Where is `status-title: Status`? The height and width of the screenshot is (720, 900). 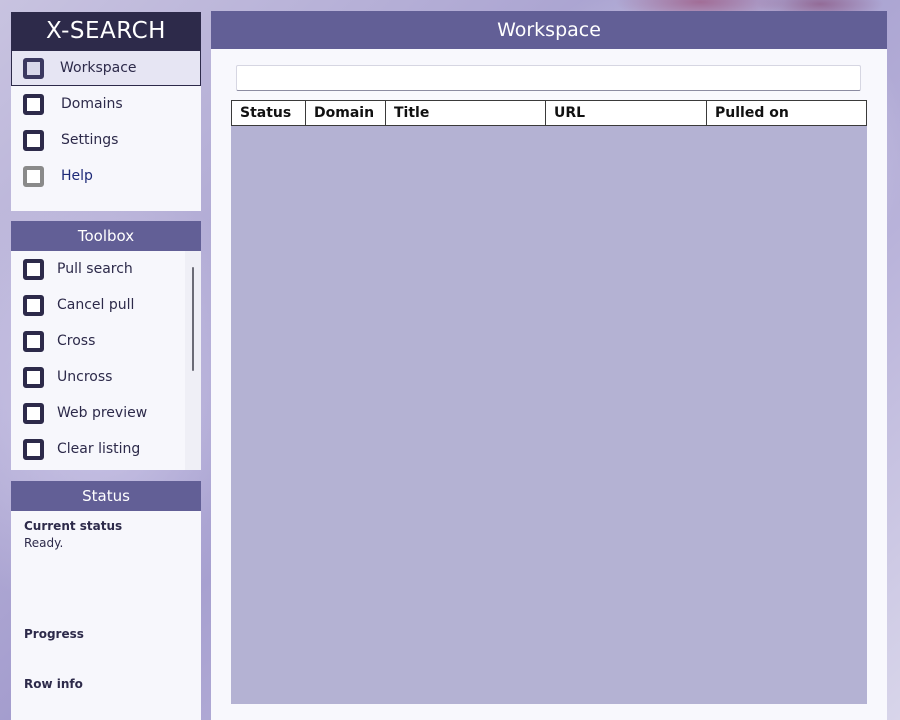 status-title: Status is located at coordinates (106, 496).